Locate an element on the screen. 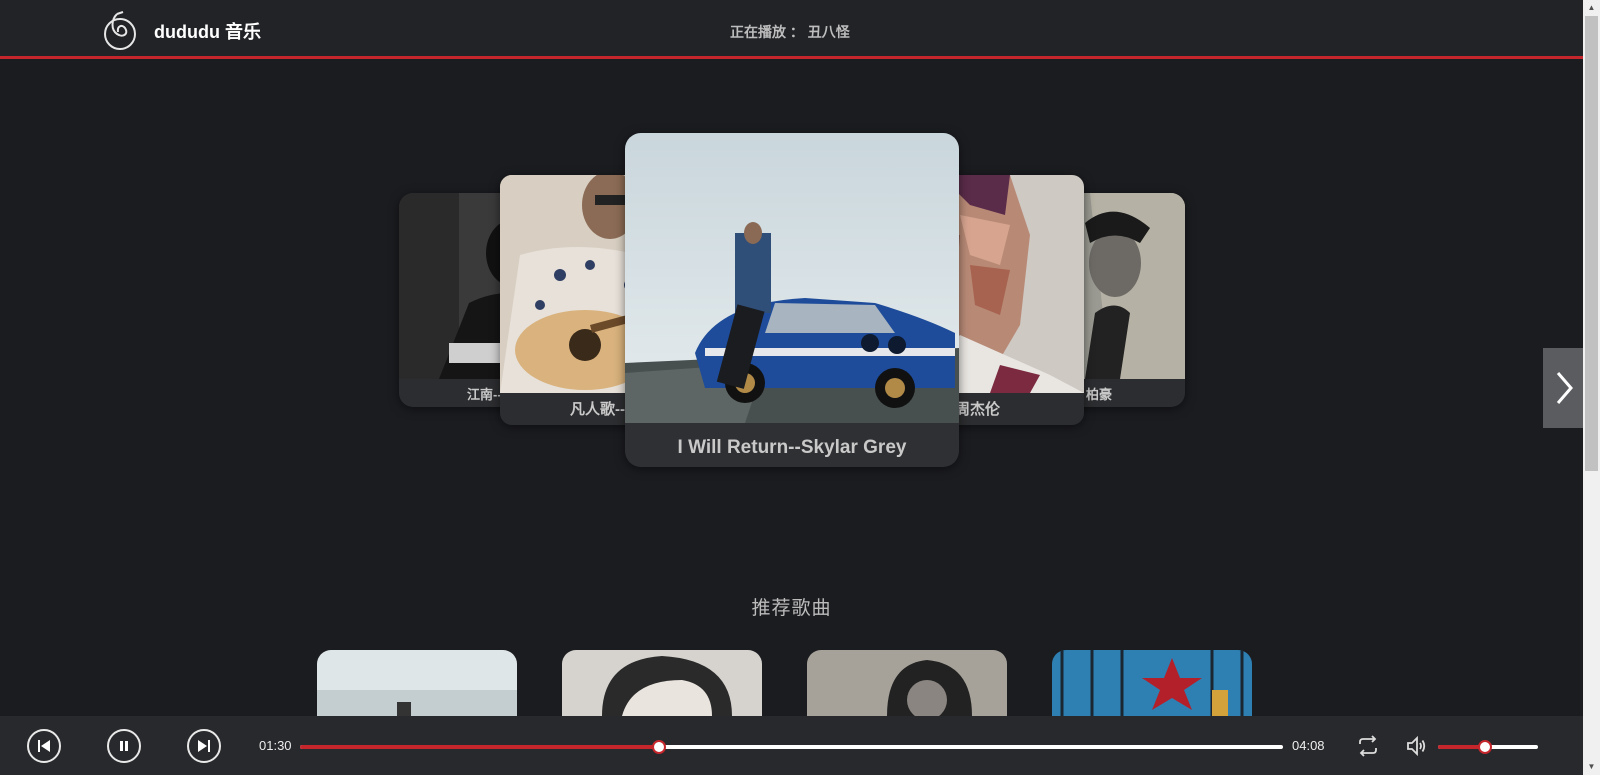 This screenshot has width=1600, height=775. chevron-right-icon is located at coordinates (1564, 388).